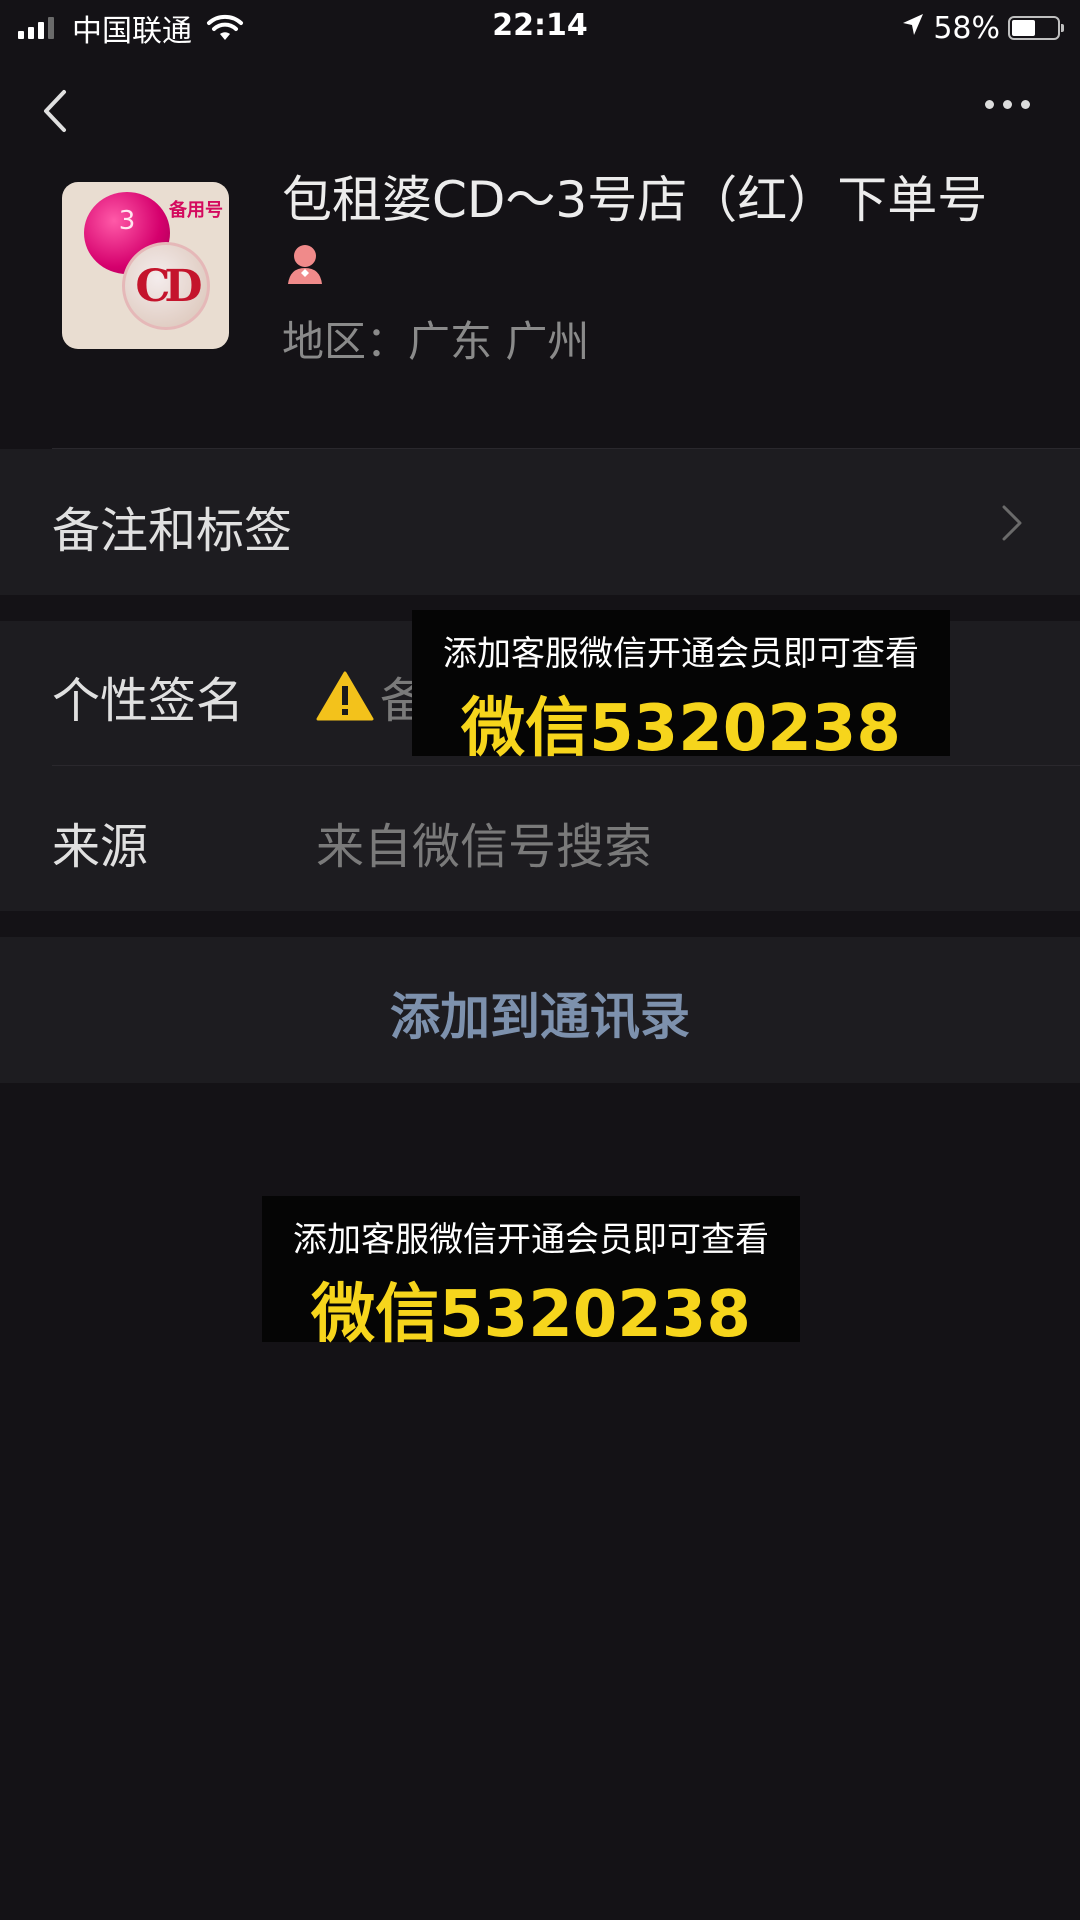  I want to click on female-gender-icon, so click(305, 263).